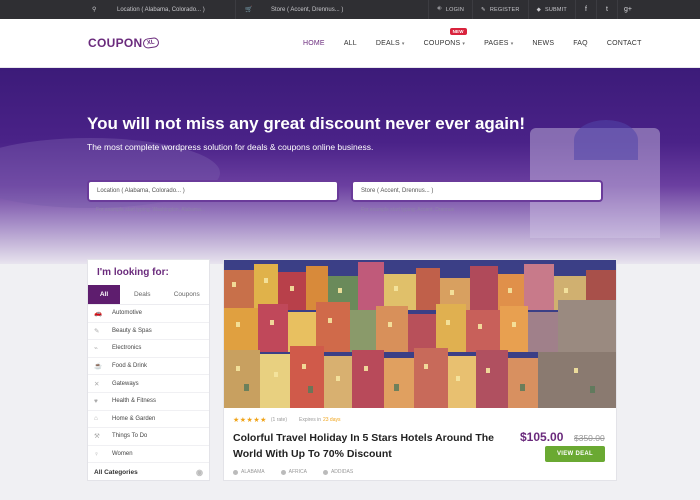 The image size is (700, 500). I want to click on sidebar-item-label: Food & Drink, so click(130, 366).